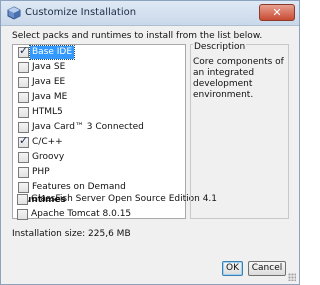  Describe the element at coordinates (81, 12) in the screenshot. I see `window-title: Customize Installation` at that location.